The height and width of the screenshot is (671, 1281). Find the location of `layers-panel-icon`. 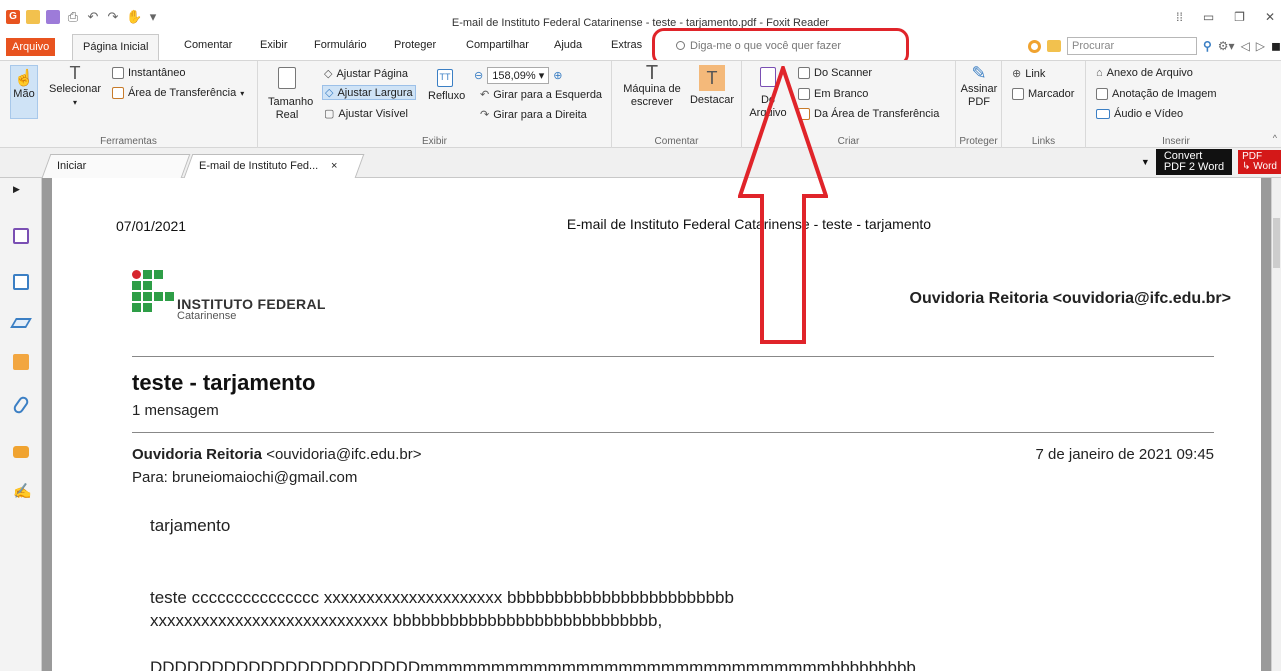

layers-panel-icon is located at coordinates (21, 323).